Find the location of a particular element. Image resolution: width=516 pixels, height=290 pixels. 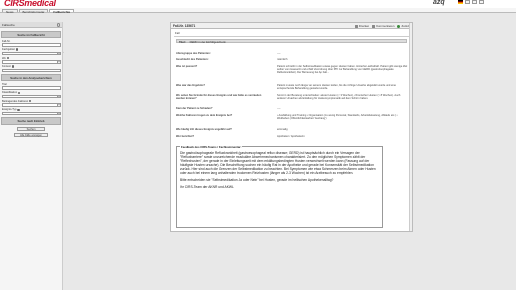

comment-icon is located at coordinates (374, 26).